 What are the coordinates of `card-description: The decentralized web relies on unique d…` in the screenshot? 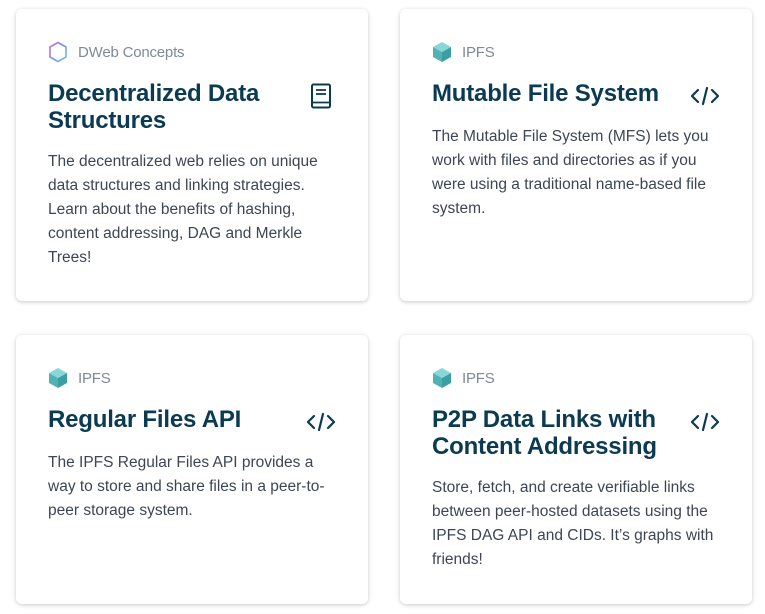 It's located at (183, 209).